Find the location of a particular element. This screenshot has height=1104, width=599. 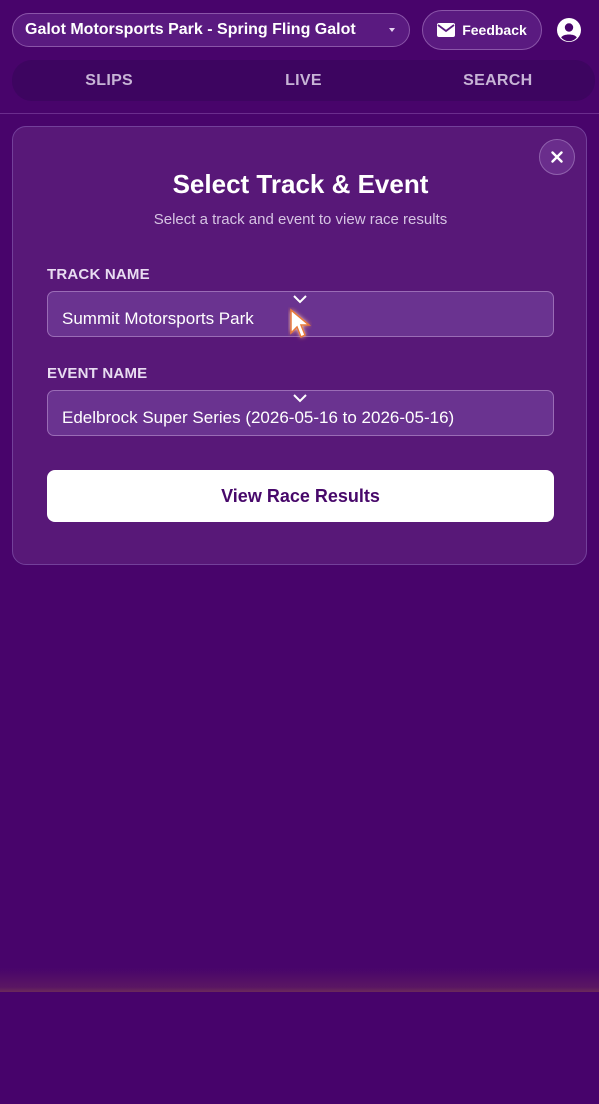

tab-live: LIVE is located at coordinates (303, 81).